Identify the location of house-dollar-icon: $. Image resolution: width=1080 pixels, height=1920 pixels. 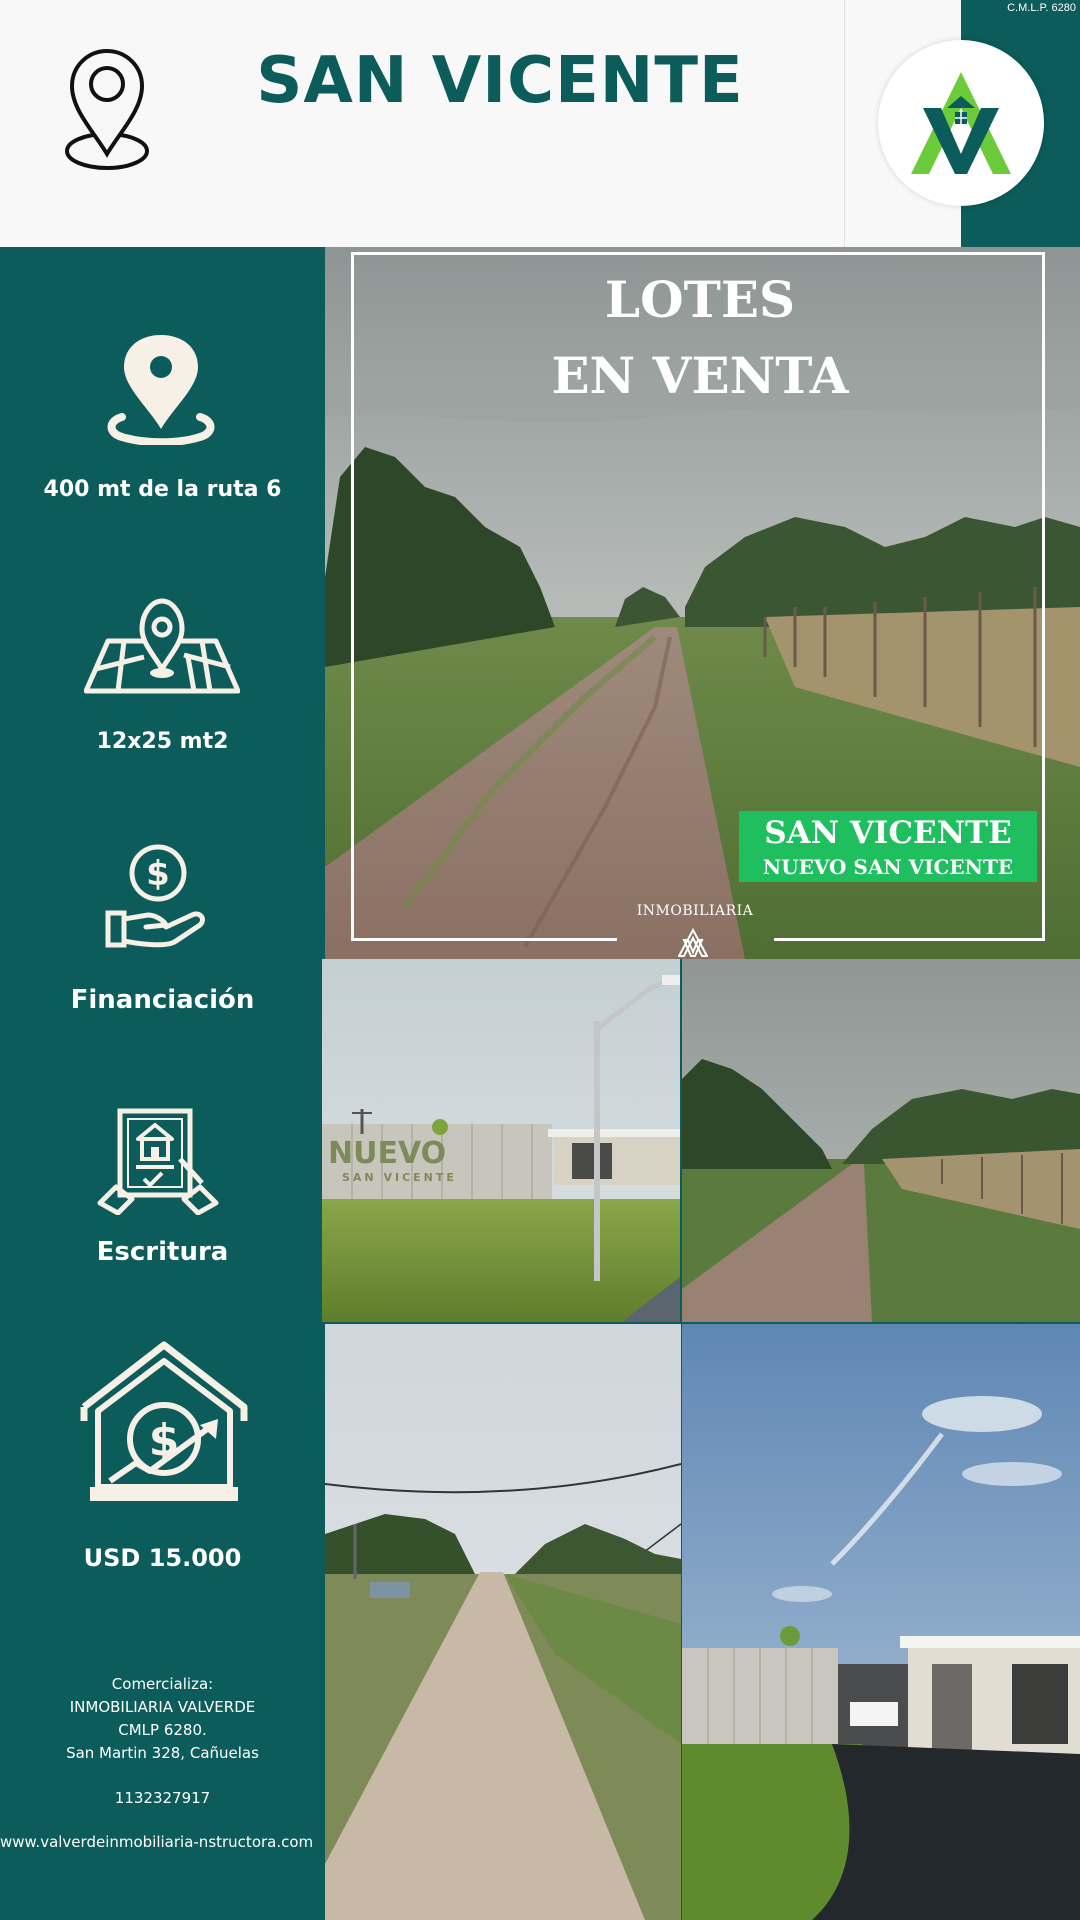
(164, 1421).